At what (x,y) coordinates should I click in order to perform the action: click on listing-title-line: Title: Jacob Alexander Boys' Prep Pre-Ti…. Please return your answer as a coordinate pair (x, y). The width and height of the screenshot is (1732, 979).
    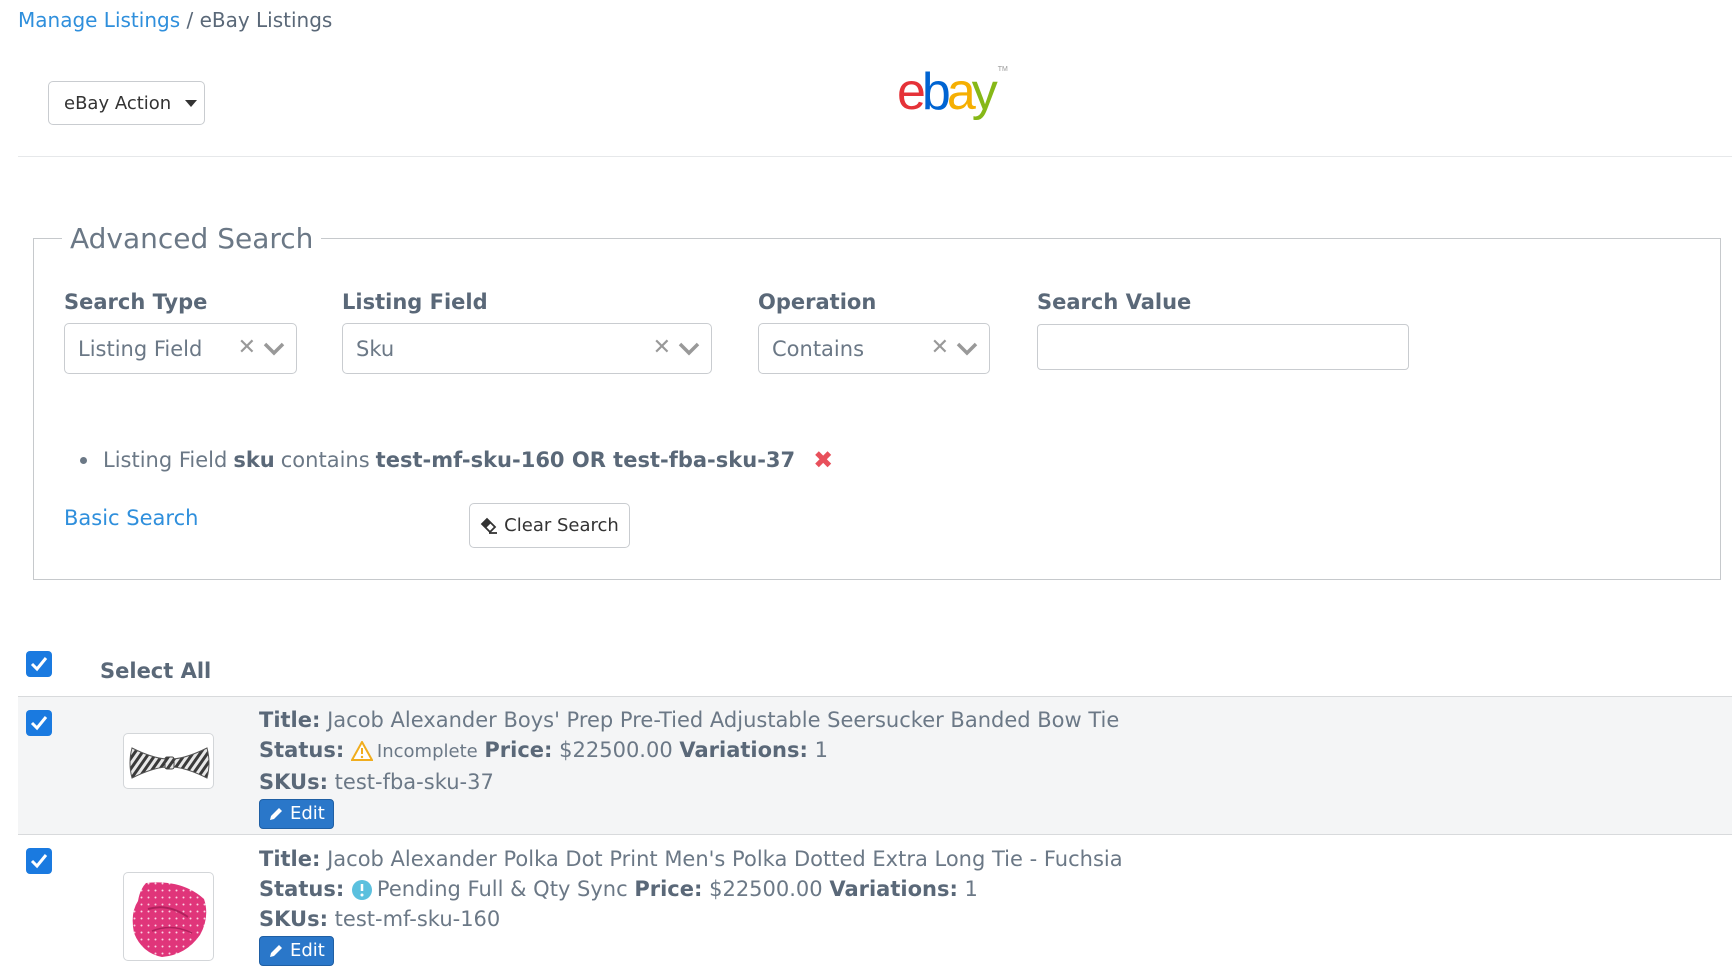
    Looking at the image, I should click on (689, 720).